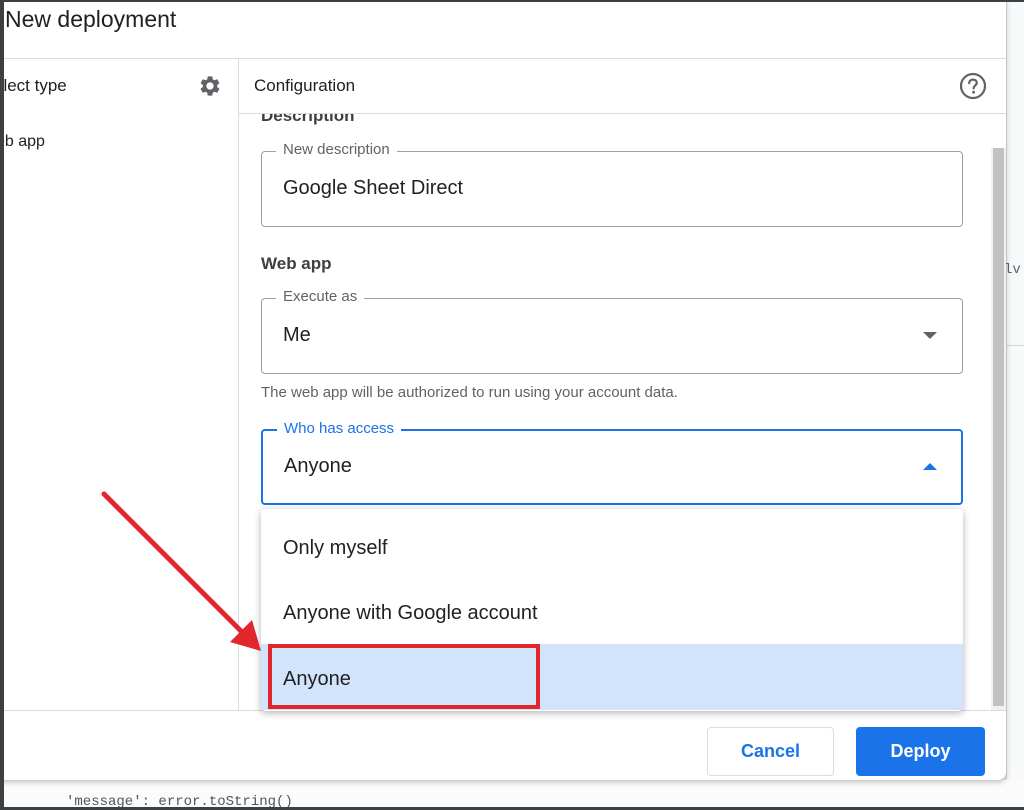  What do you see at coordinates (320, 296) in the screenshot?
I see `execute-as-label: Execute as` at bounding box center [320, 296].